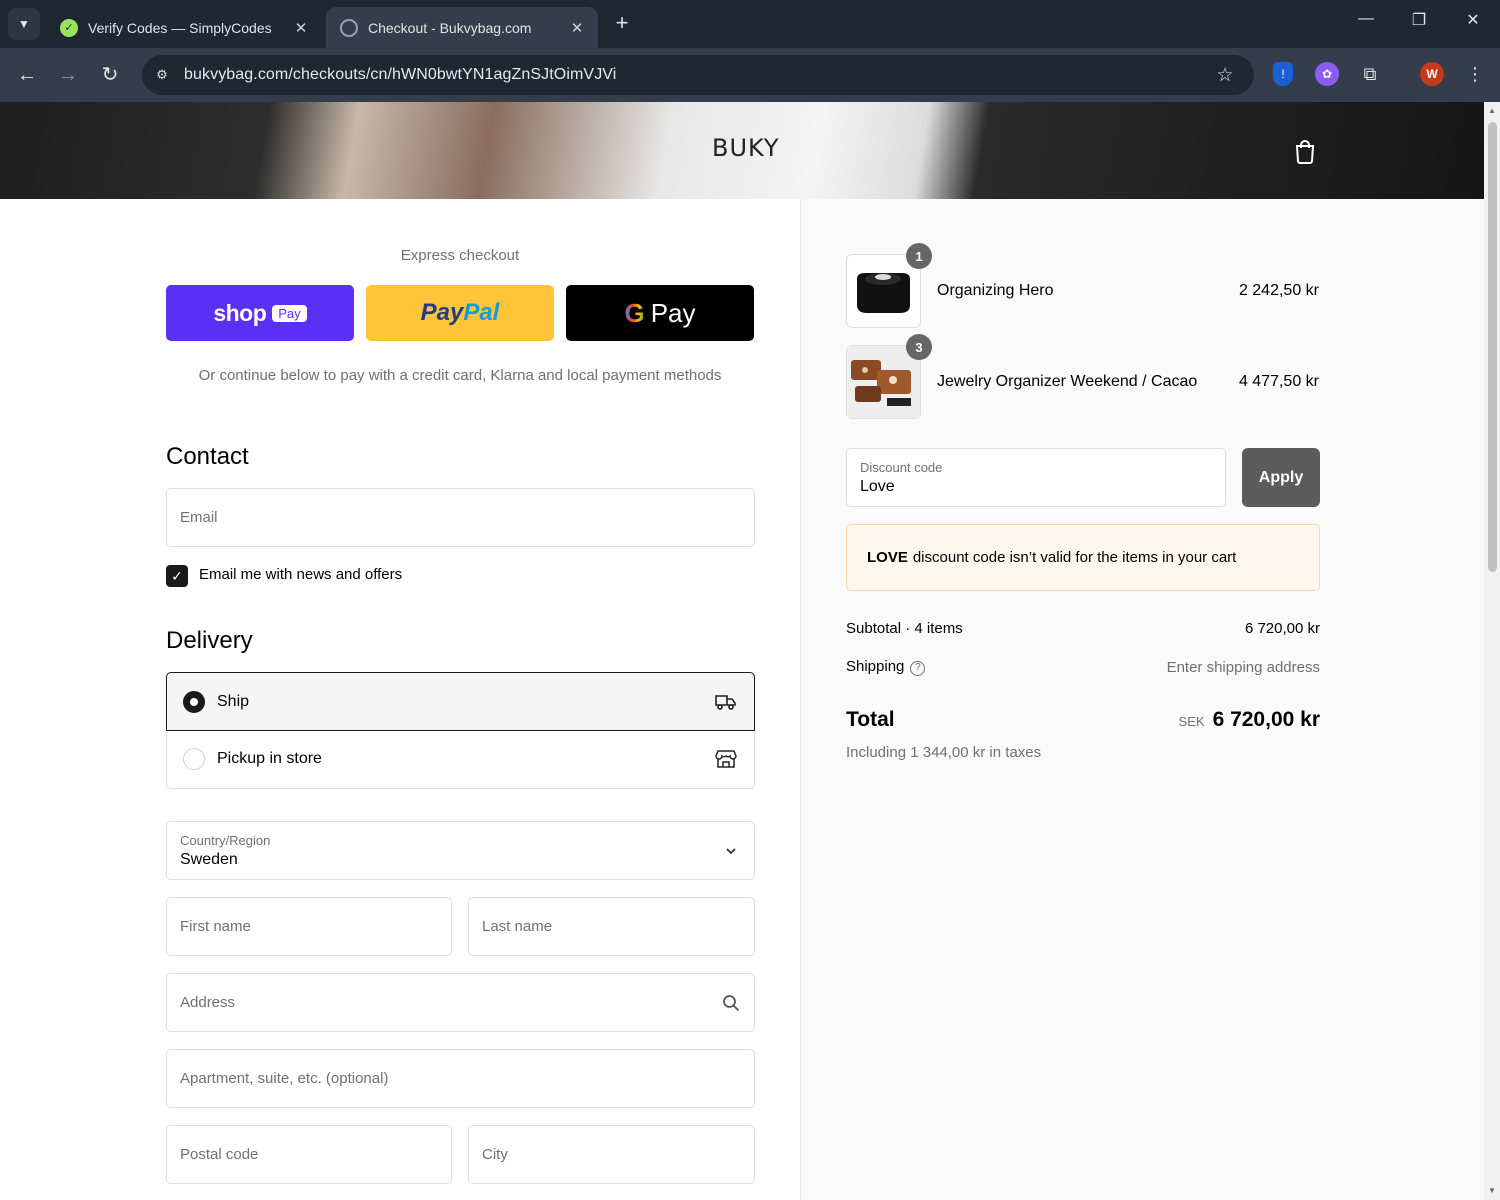 The width and height of the screenshot is (1500, 1200). Describe the element at coordinates (215, 926) in the screenshot. I see `first-name-placeholder: First name` at that location.